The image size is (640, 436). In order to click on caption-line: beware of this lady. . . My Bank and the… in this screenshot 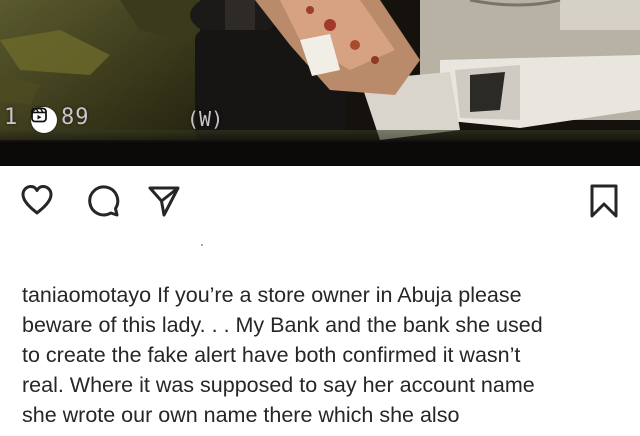, I will do `click(282, 325)`.